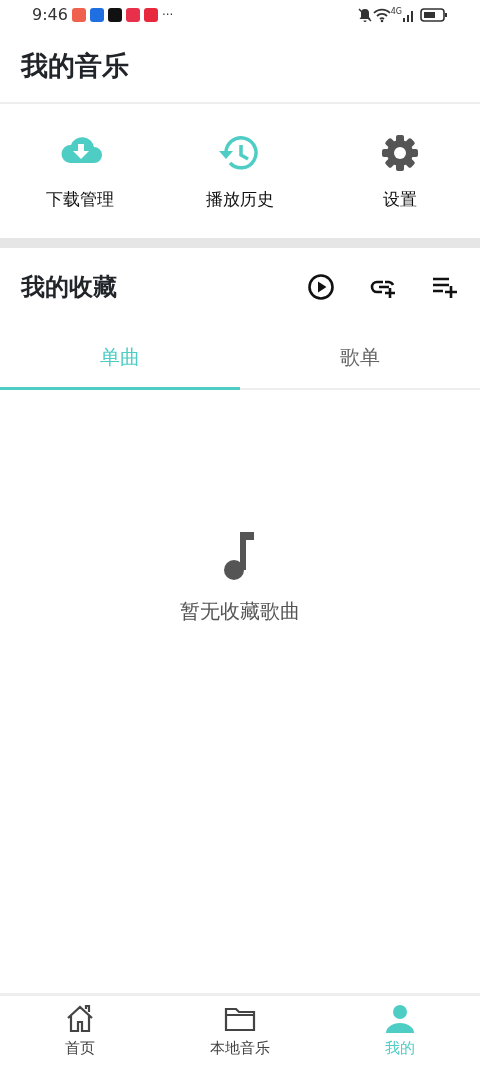 This screenshot has height=1067, width=480. What do you see at coordinates (240, 1031) in the screenshot?
I see `nav-tab: 本地音乐` at bounding box center [240, 1031].